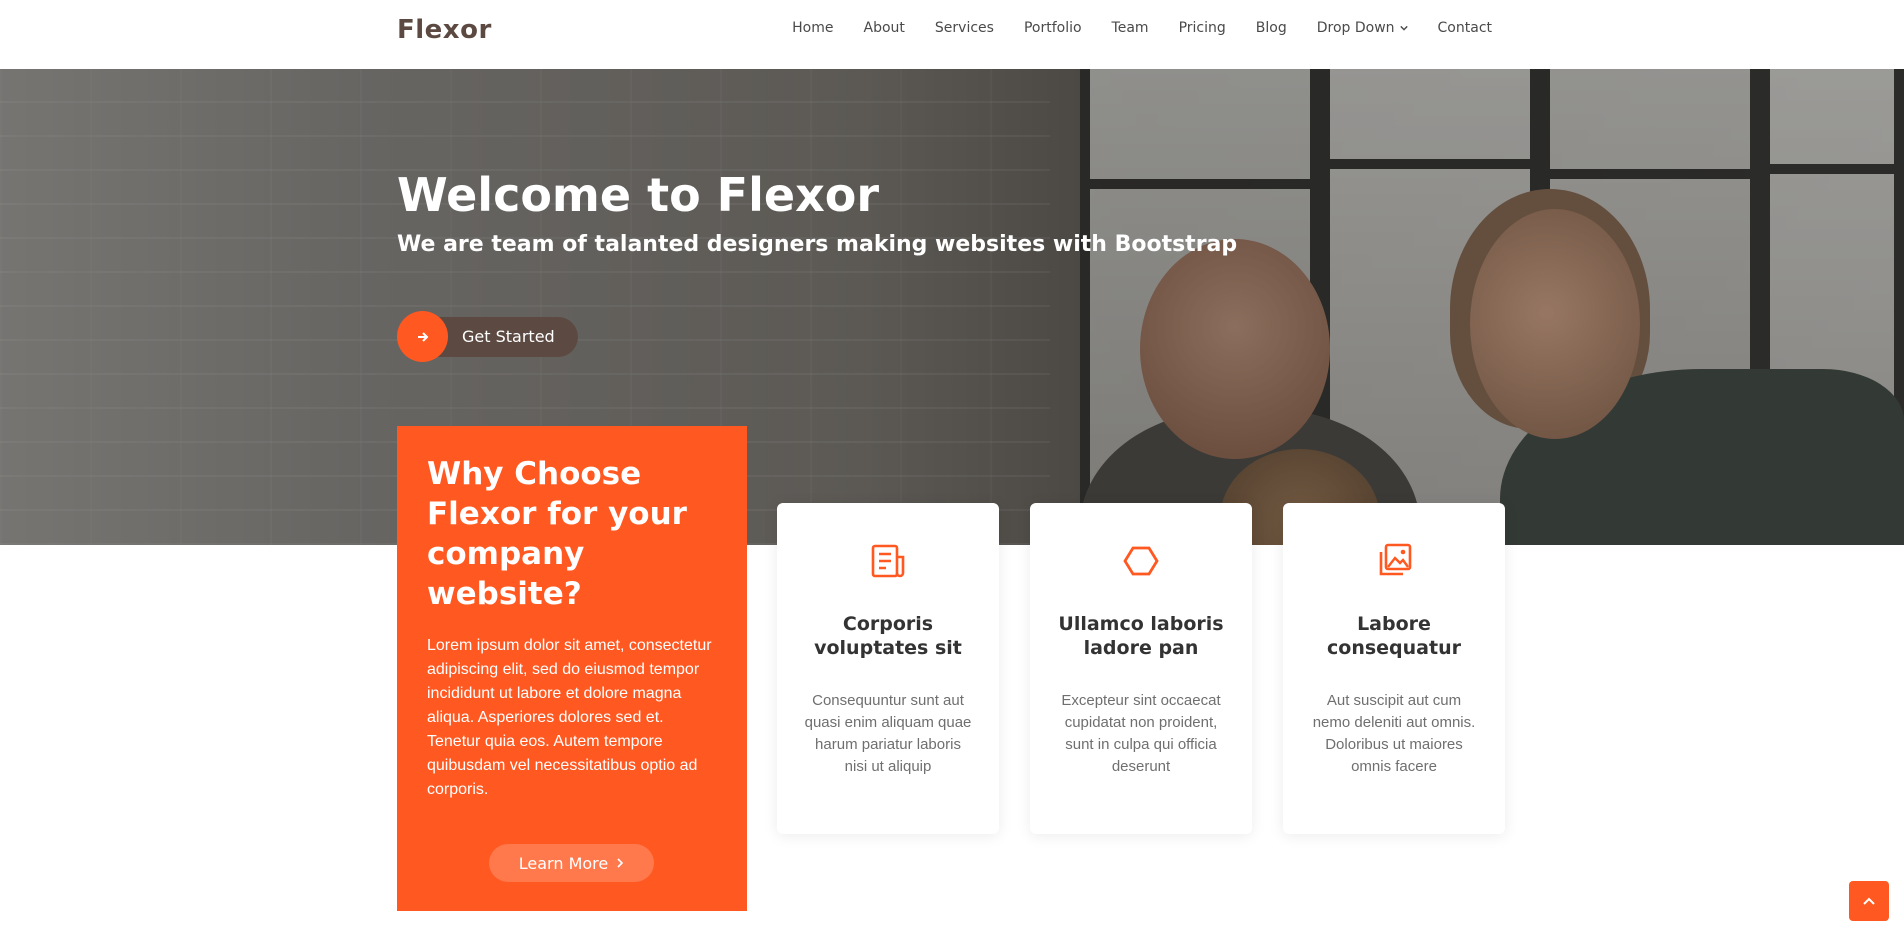  What do you see at coordinates (1271, 28) in the screenshot?
I see `nav-item-blog: Blog` at bounding box center [1271, 28].